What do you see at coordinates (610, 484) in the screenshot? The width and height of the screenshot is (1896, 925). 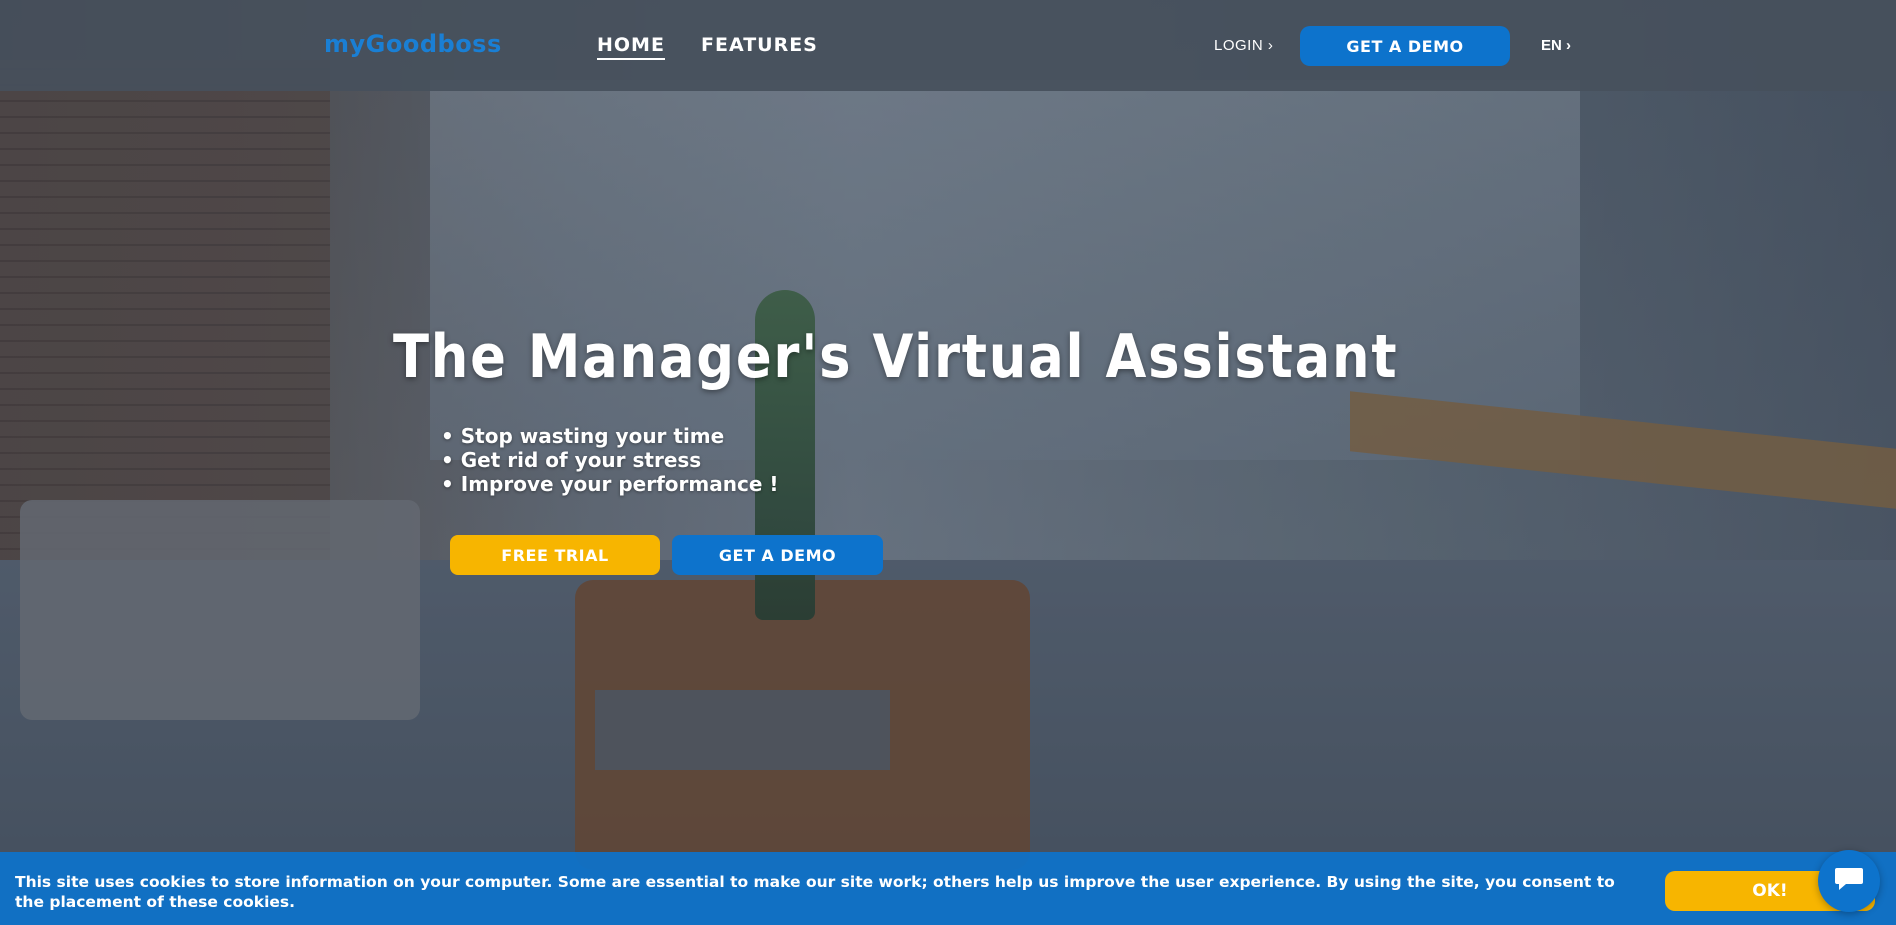 I see `bullet-item: • Improve your performance !` at bounding box center [610, 484].